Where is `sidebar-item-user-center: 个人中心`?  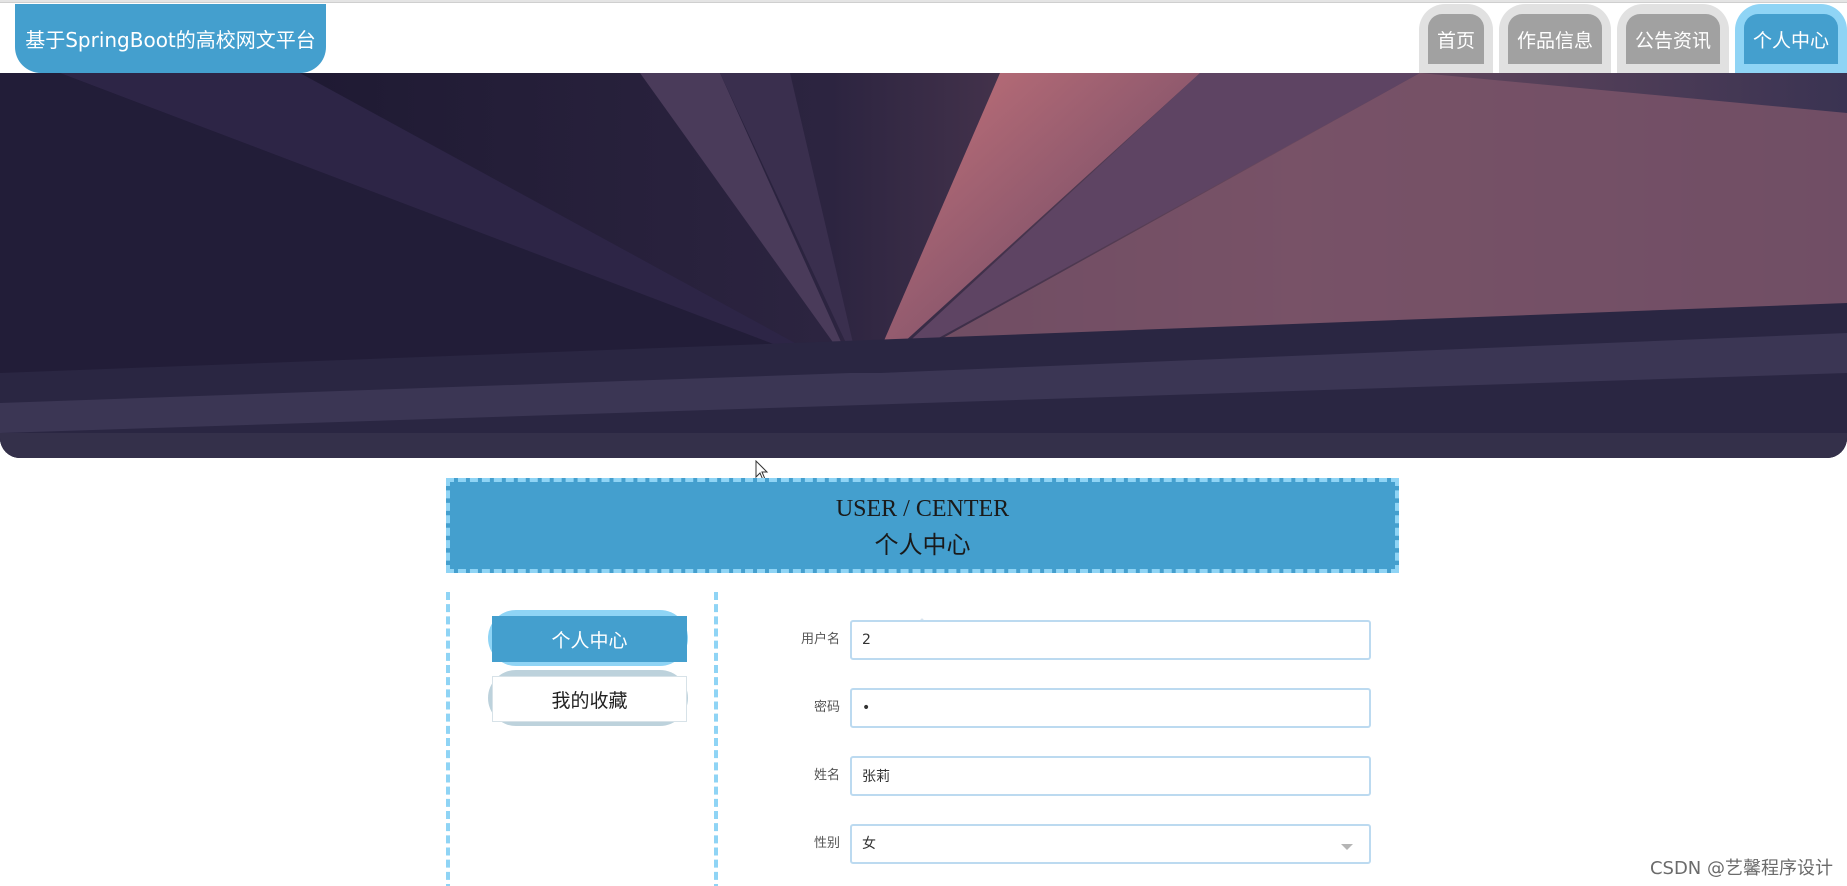 sidebar-item-user-center: 个人中心 is located at coordinates (588, 638).